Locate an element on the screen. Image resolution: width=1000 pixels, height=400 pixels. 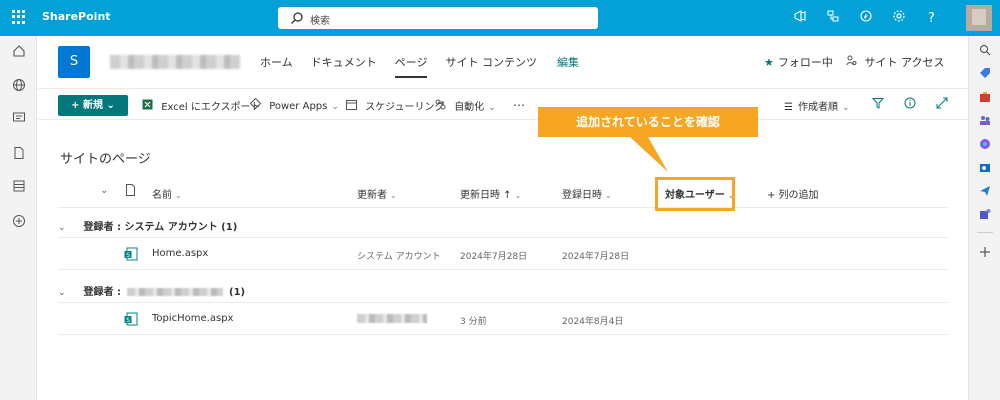
list-icon is located at coordinates (19, 187).